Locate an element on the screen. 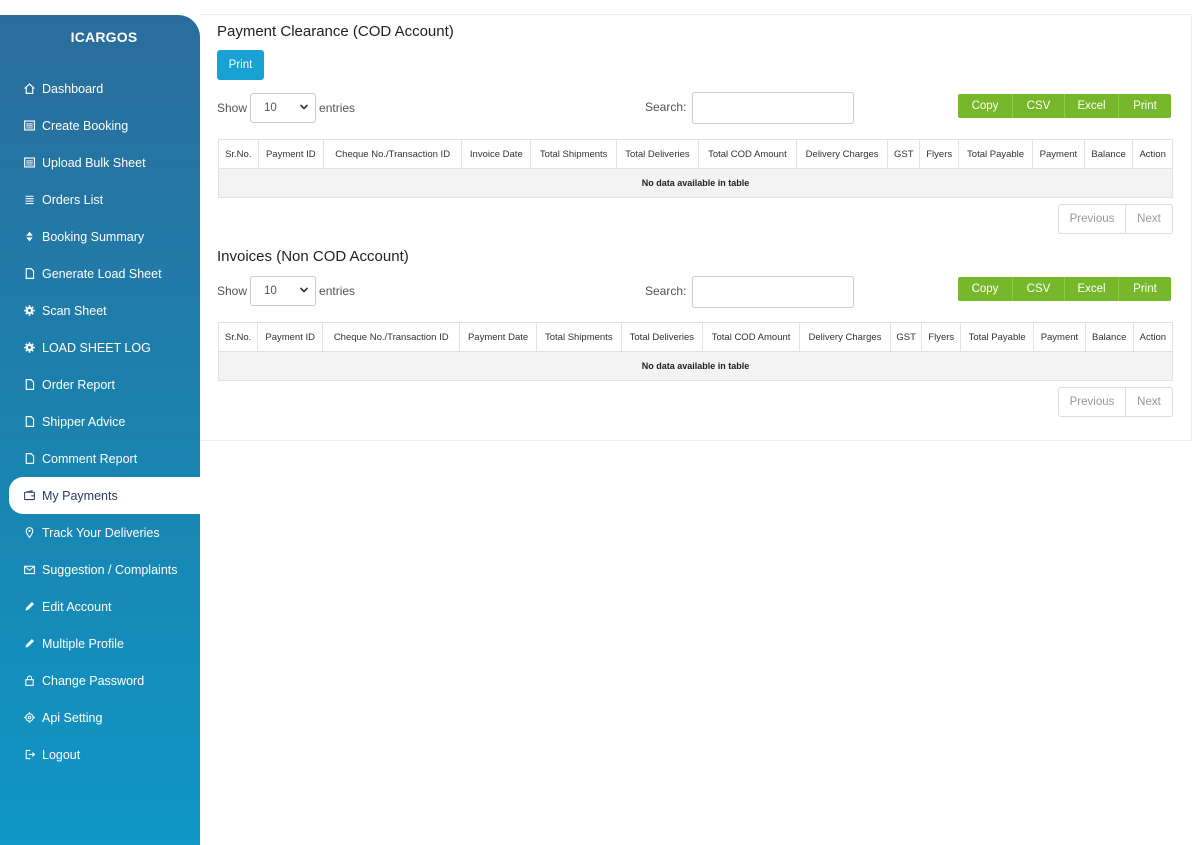  logout-icon is located at coordinates (29, 755).